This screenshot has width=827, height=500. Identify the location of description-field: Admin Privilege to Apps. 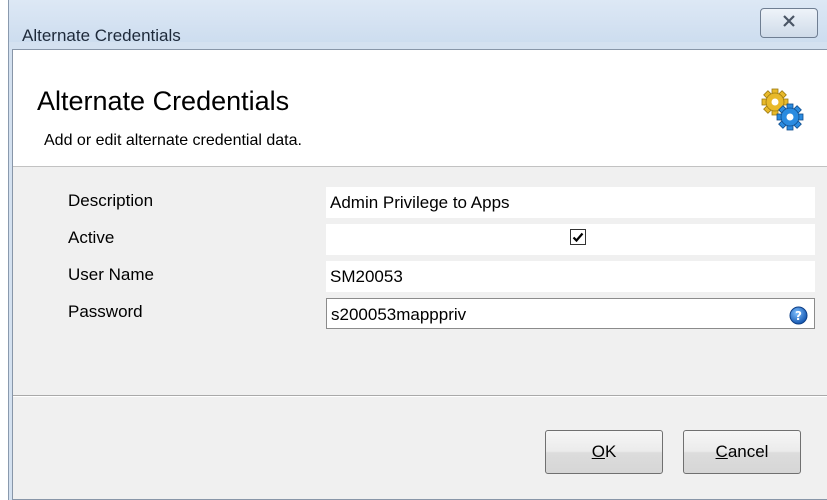
(570, 202).